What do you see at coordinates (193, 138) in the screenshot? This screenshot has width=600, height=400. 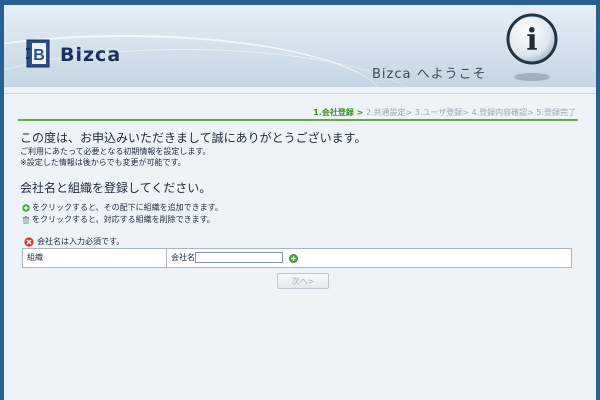 I see `thanks-heading: この度は、お申込みいただきまして誠にありがとうございます。` at bounding box center [193, 138].